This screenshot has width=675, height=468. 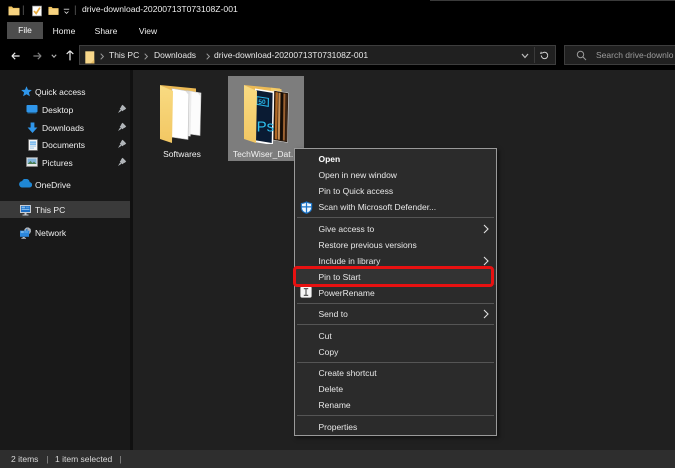 I want to click on svg-text: 50, so click(x=262, y=102).